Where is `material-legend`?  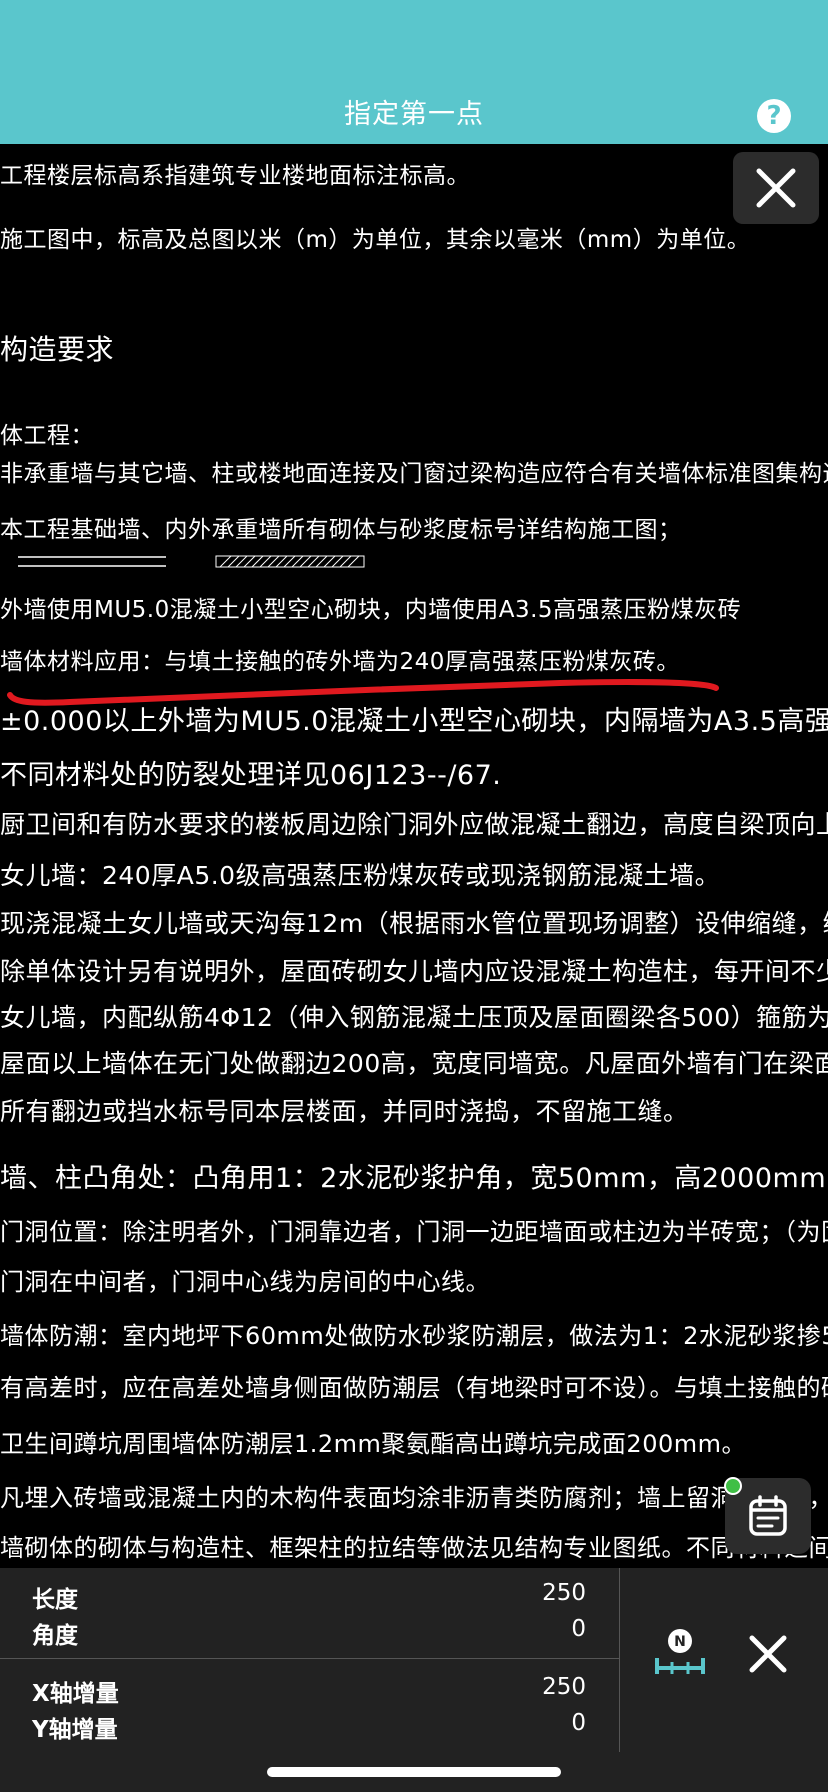 material-legend is located at coordinates (191, 561).